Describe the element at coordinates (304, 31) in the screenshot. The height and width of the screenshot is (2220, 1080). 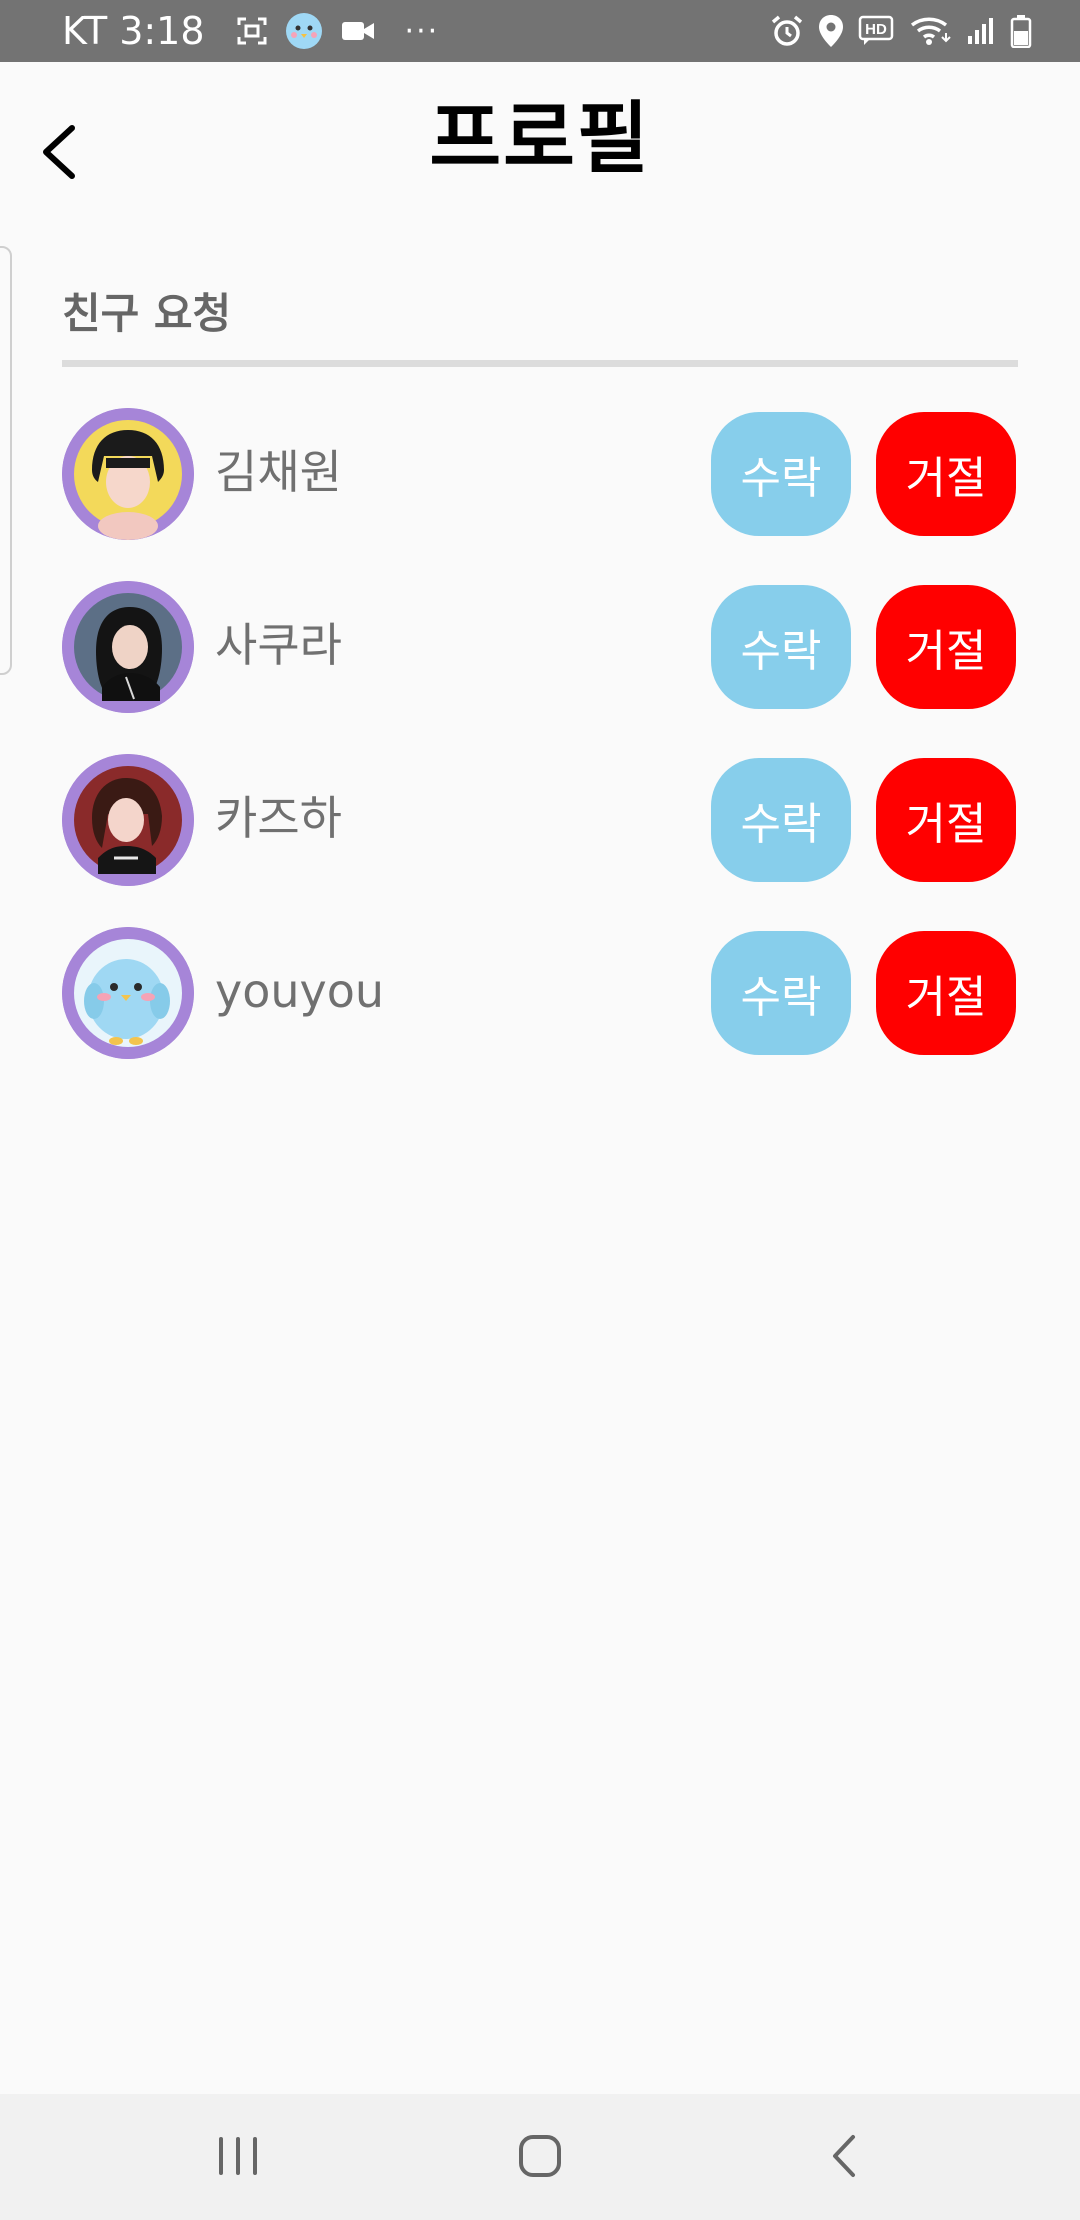
I see `app-bird-icon` at that location.